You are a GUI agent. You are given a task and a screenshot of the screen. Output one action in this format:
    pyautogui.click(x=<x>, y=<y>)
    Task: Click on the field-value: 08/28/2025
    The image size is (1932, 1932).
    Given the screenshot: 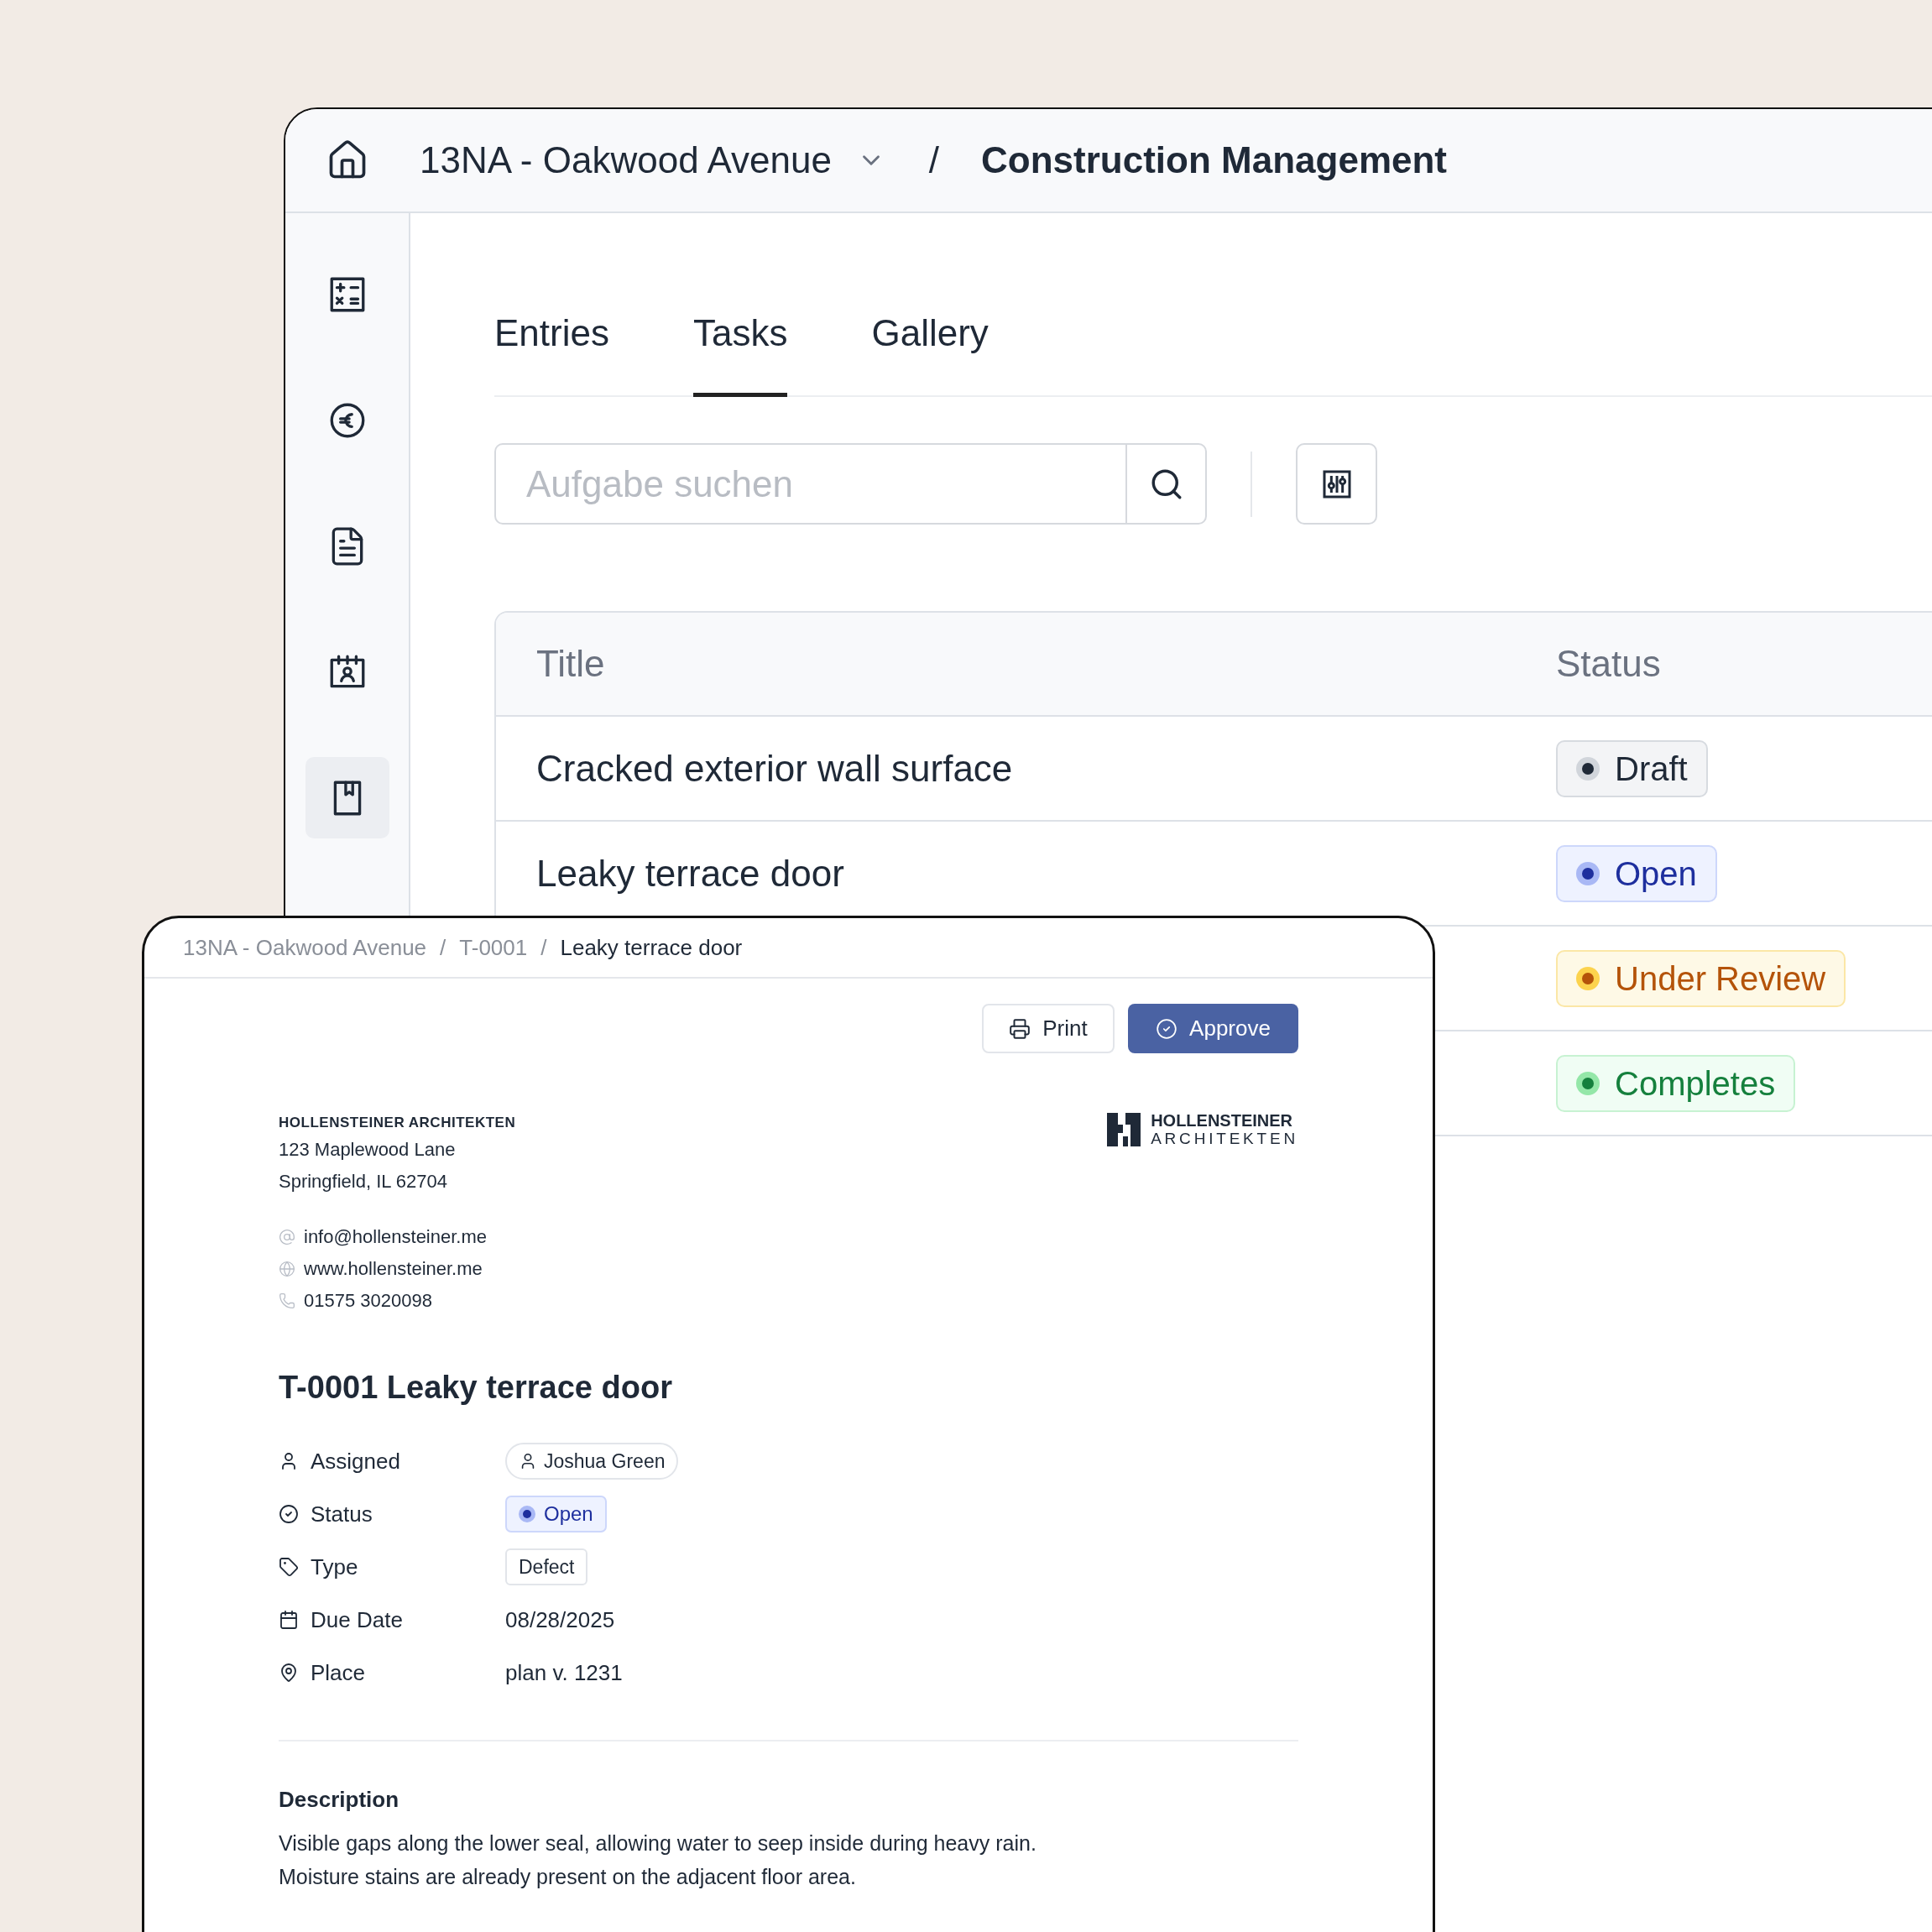 What is the action you would take?
    pyautogui.click(x=560, y=1620)
    